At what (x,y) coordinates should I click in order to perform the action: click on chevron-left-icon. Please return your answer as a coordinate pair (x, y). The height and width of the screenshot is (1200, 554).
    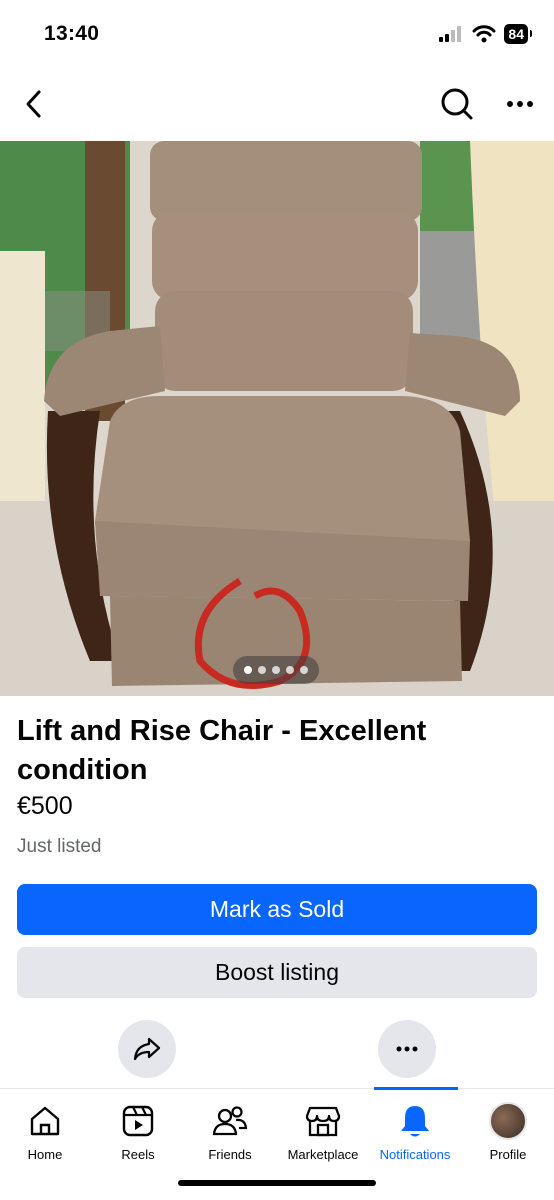
    Looking at the image, I should click on (33, 104).